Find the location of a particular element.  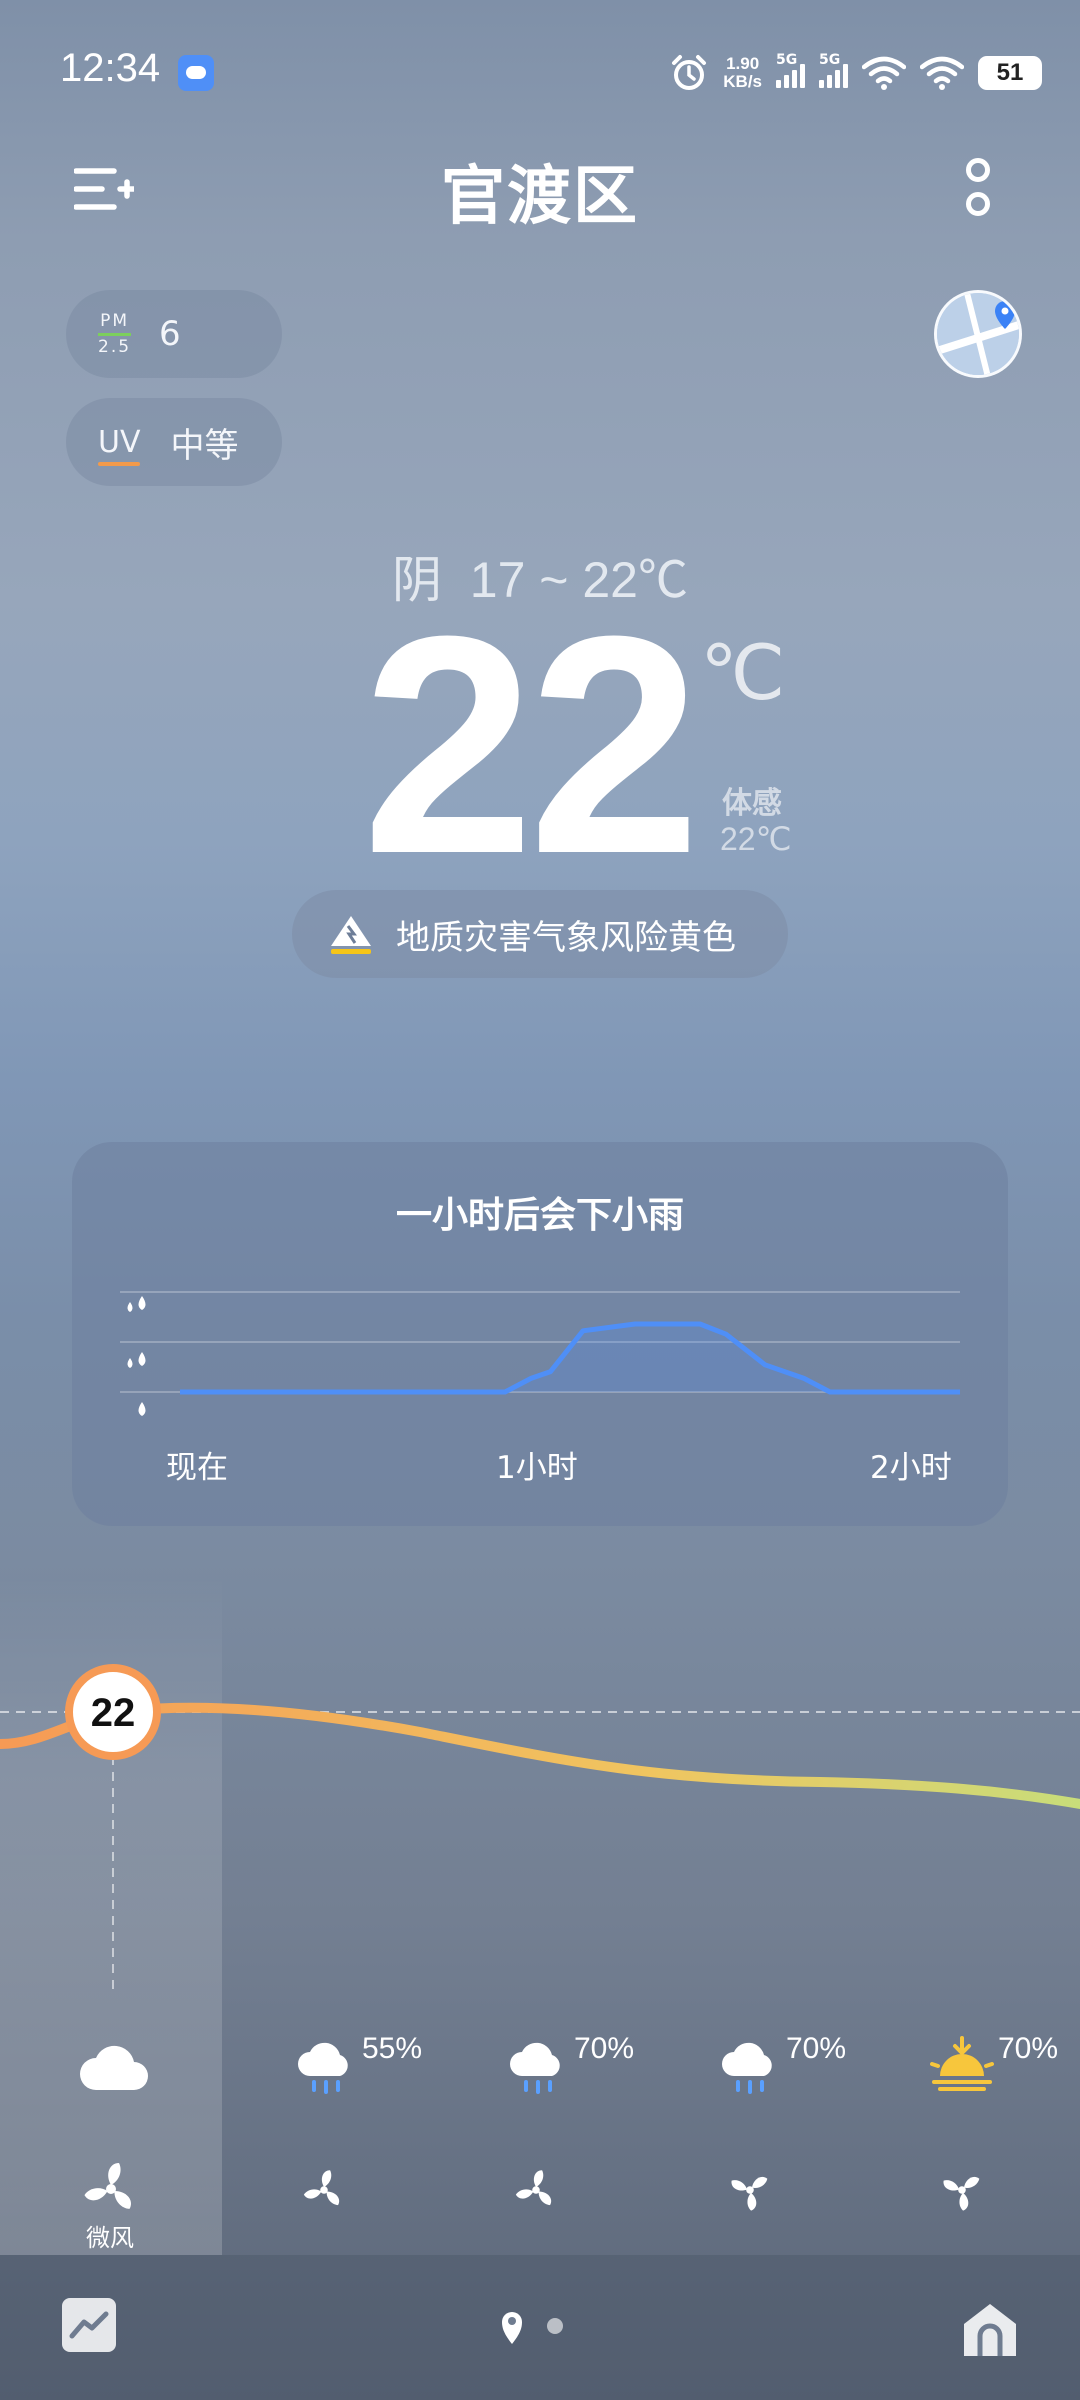

pm25-value: 6 is located at coordinates (170, 334).